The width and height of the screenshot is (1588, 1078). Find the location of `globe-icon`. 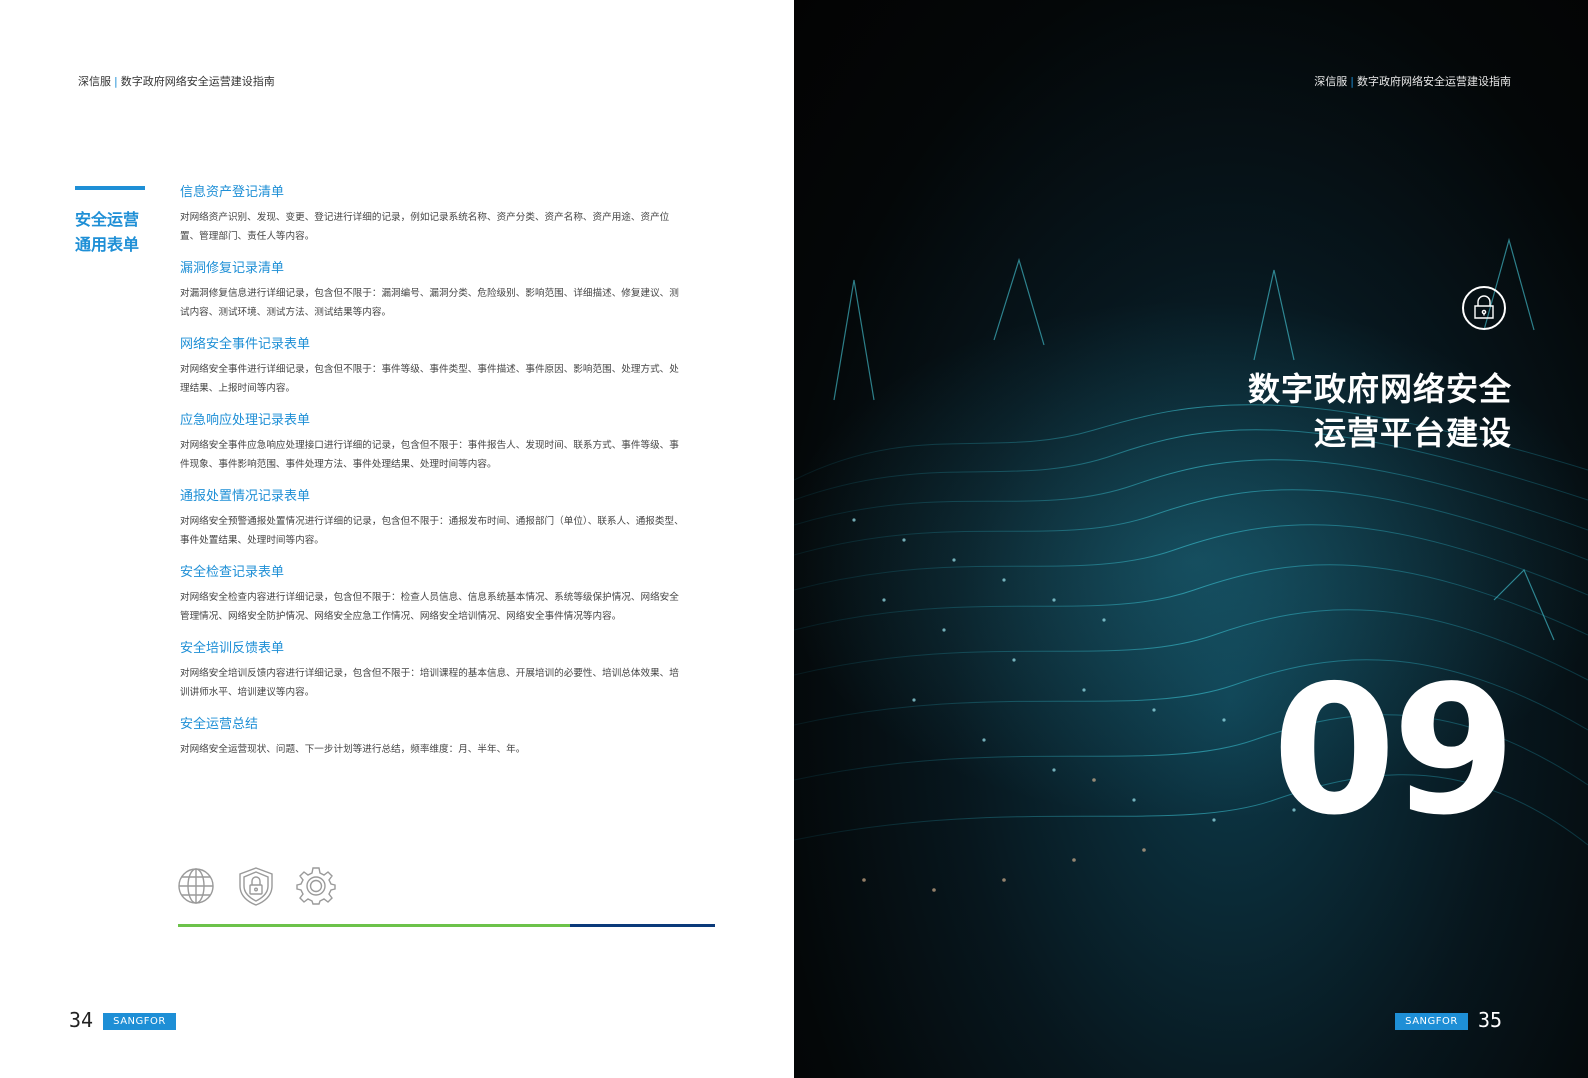

globe-icon is located at coordinates (196, 886).